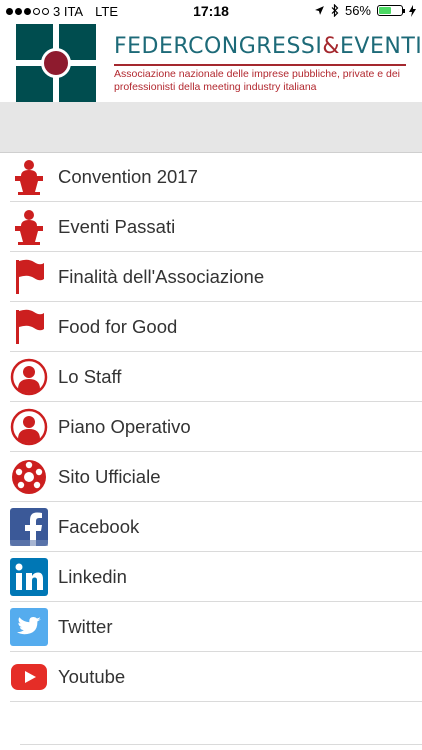 Image resolution: width=422 pixels, height=750 pixels. I want to click on menu-item-label: Facebook, so click(99, 526).